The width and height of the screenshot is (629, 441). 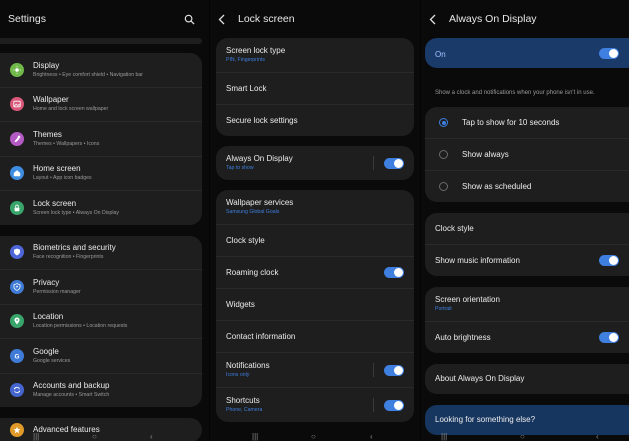 What do you see at coordinates (299, 163) in the screenshot?
I see `lock-item-texts: Always On Display Tap to show` at bounding box center [299, 163].